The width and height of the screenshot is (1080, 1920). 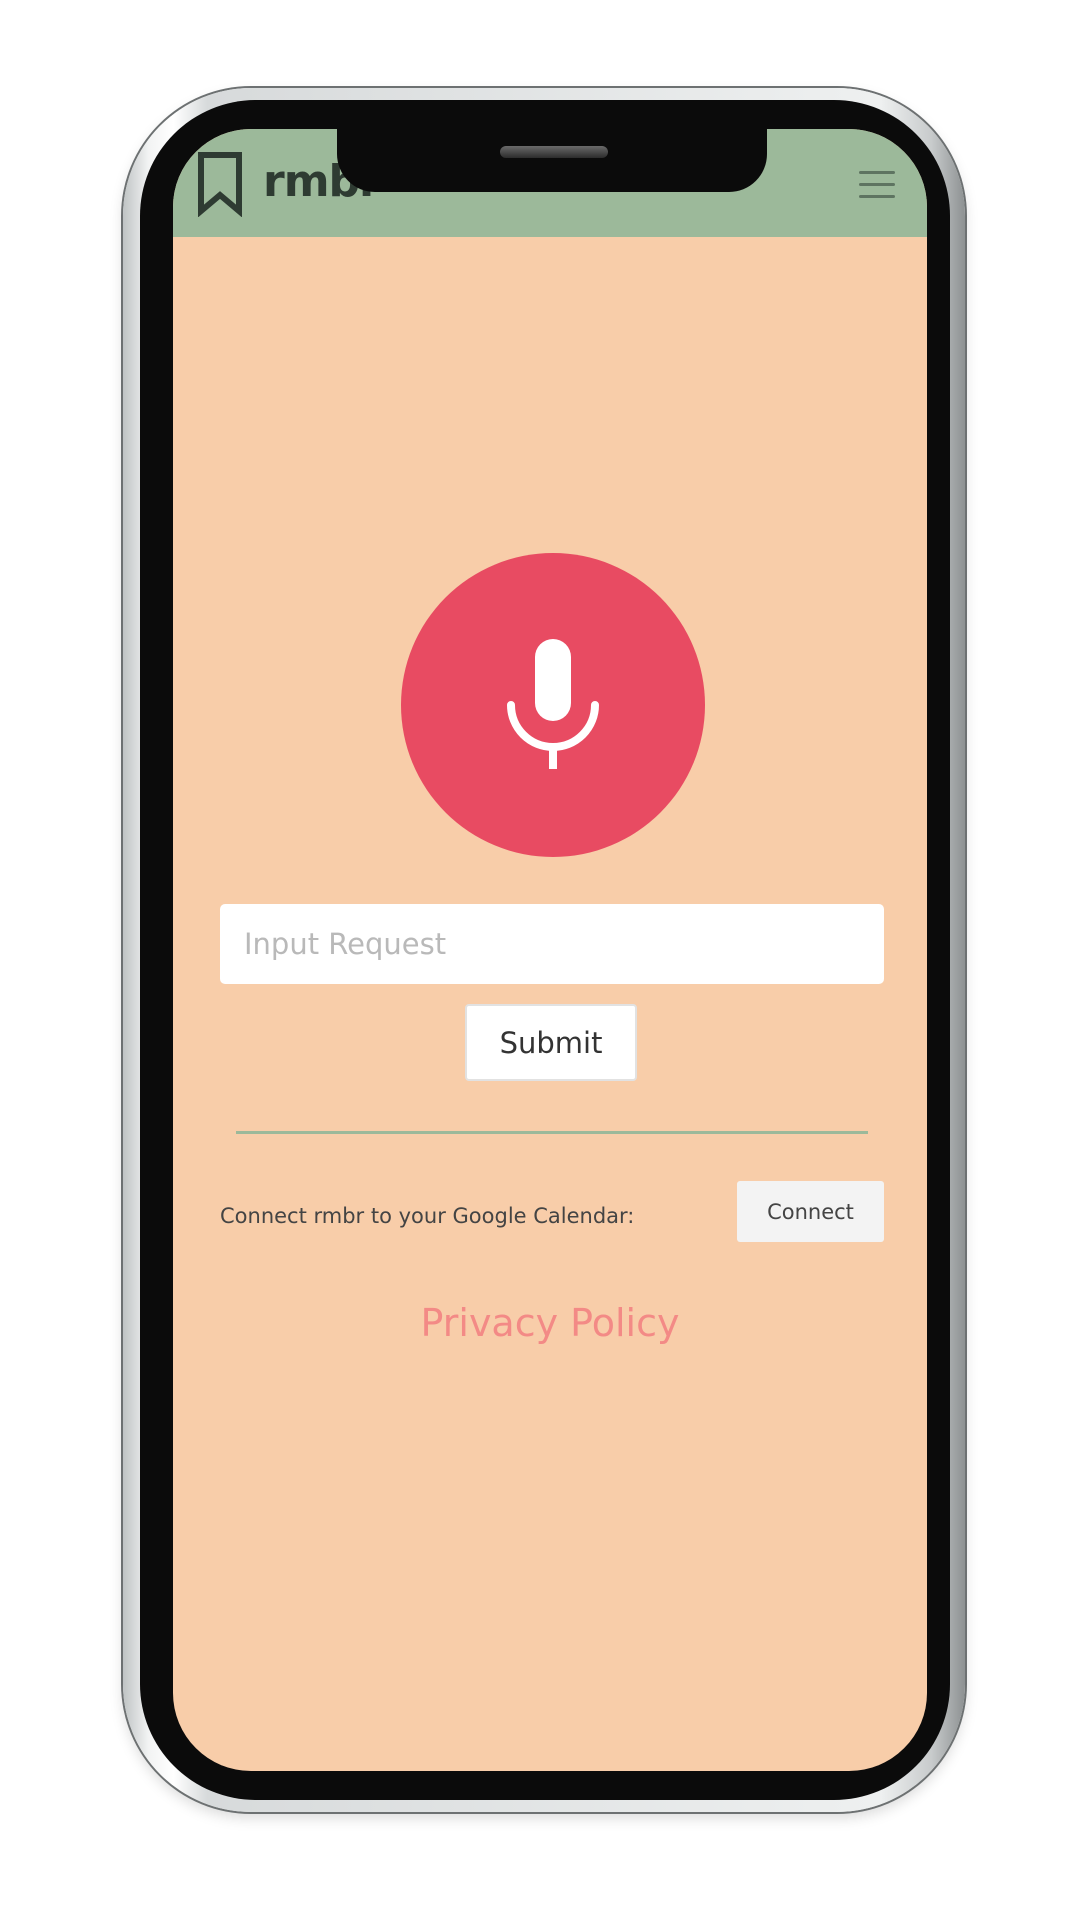 I want to click on privacy-policy-link: Privacy Policy, so click(x=550, y=1323).